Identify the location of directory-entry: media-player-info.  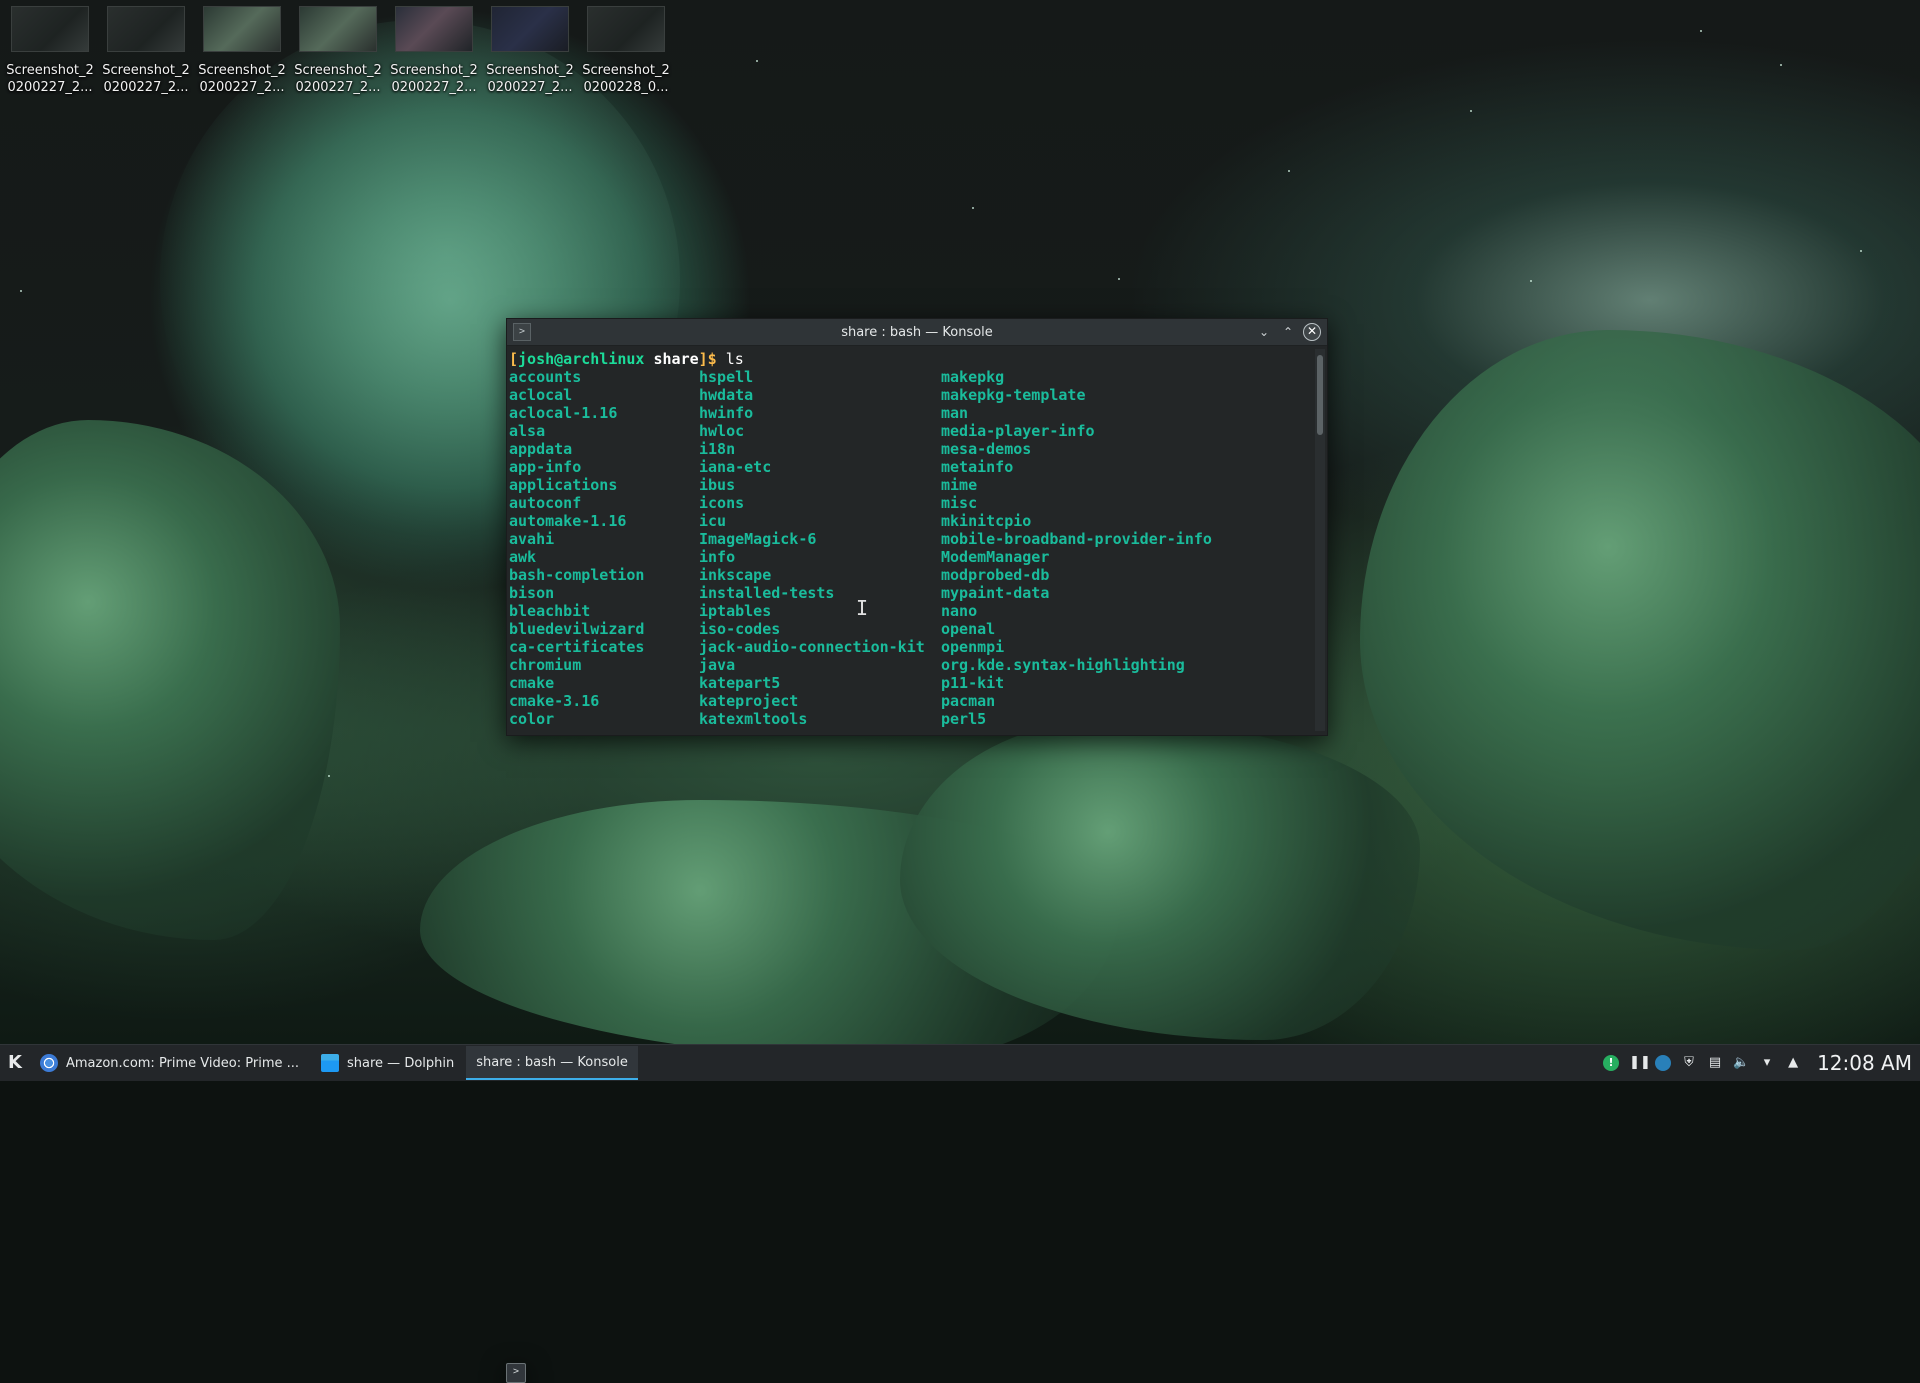
(1018, 431).